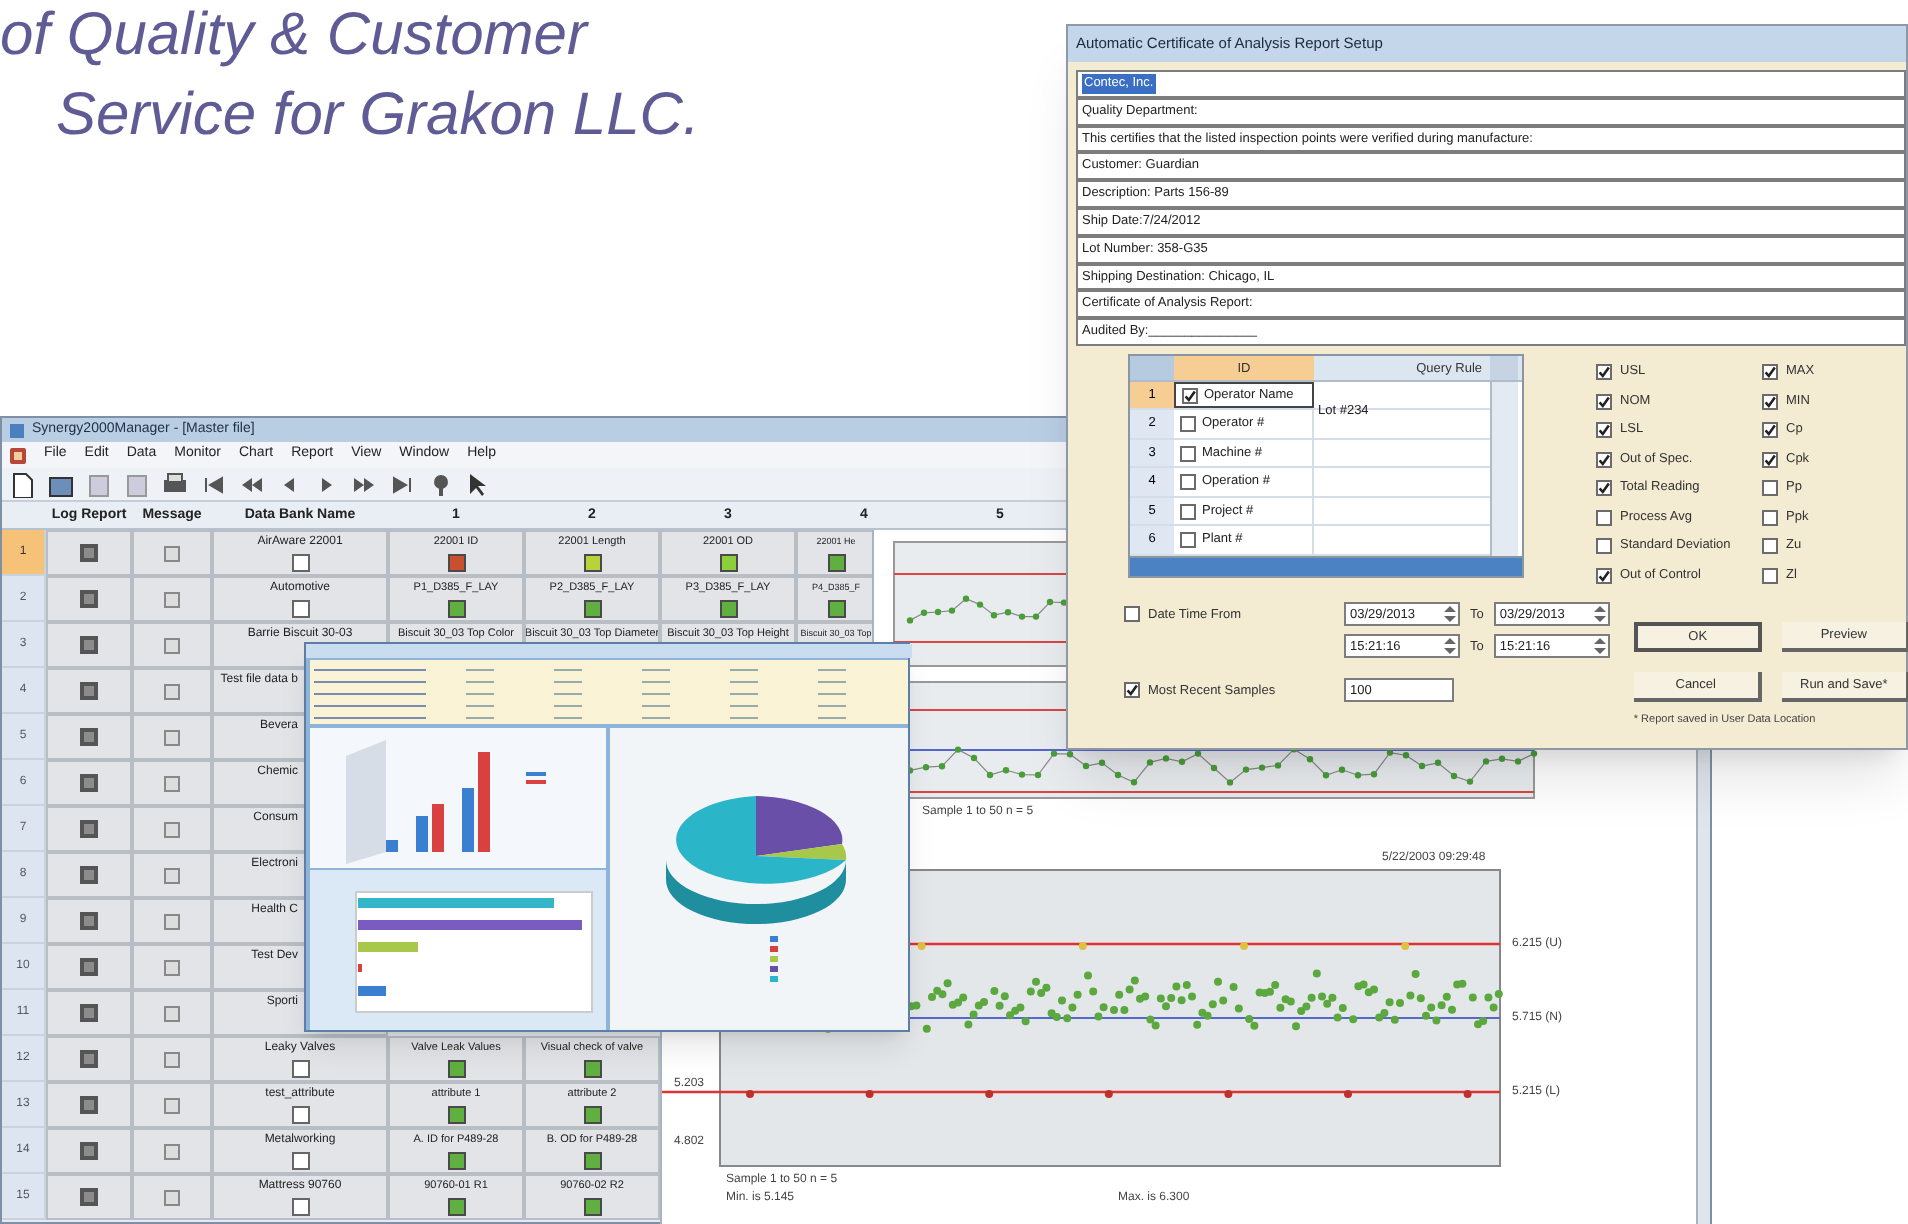 The image size is (1908, 1224). What do you see at coordinates (293, 36) in the screenshot?
I see `heading-line: of Quality & Customer` at bounding box center [293, 36].